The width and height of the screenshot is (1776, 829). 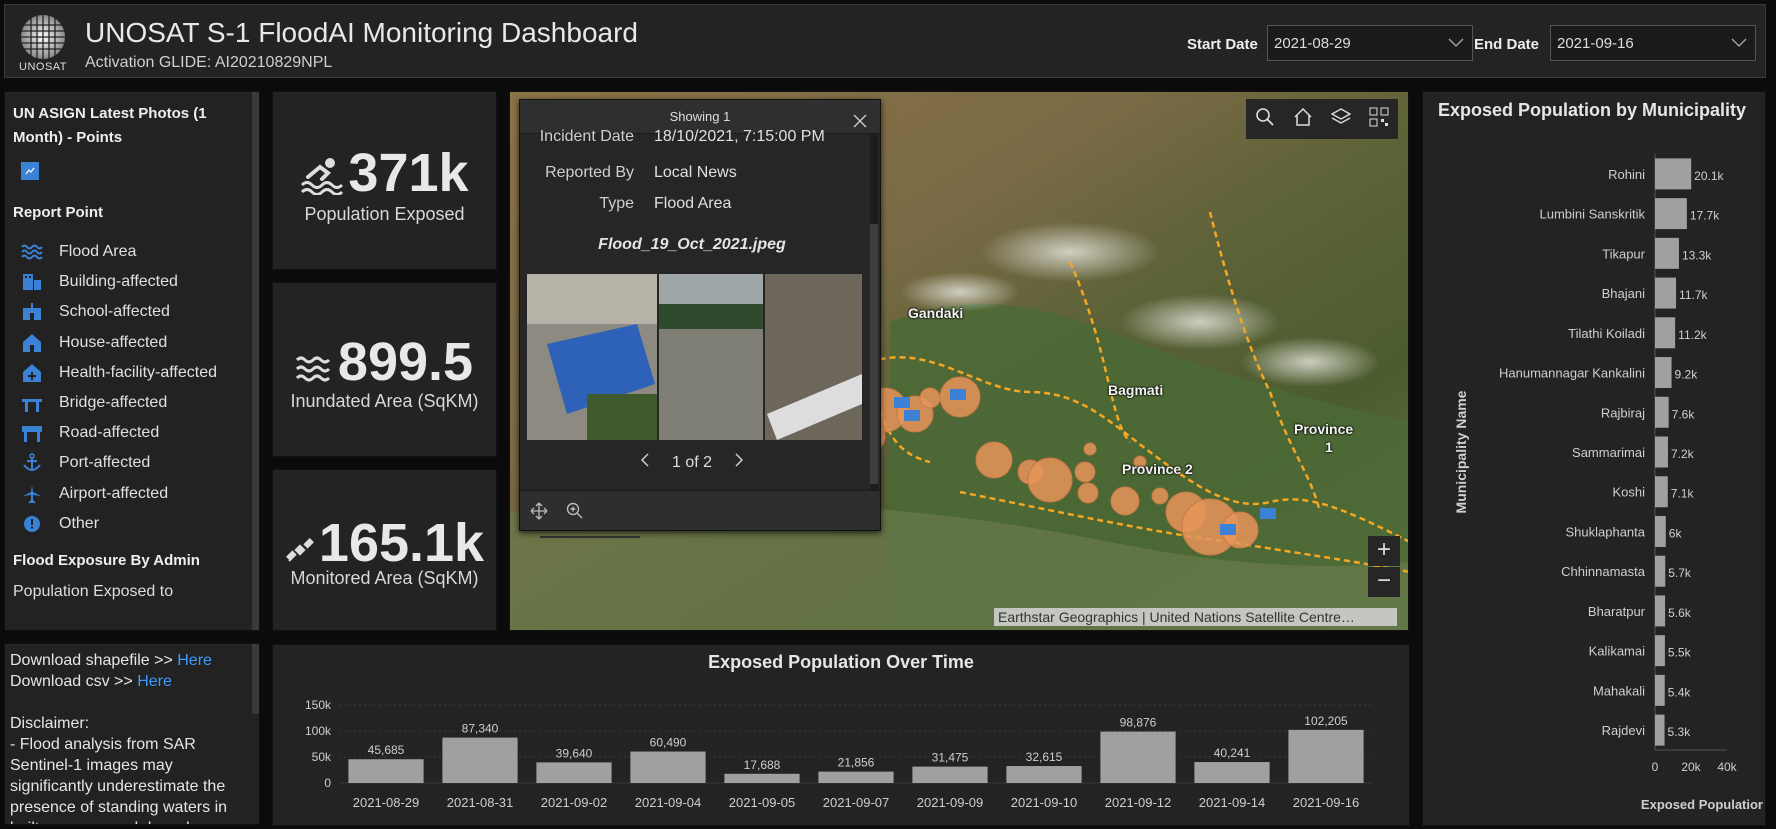 I want to click on home-icon, so click(x=1303, y=119).